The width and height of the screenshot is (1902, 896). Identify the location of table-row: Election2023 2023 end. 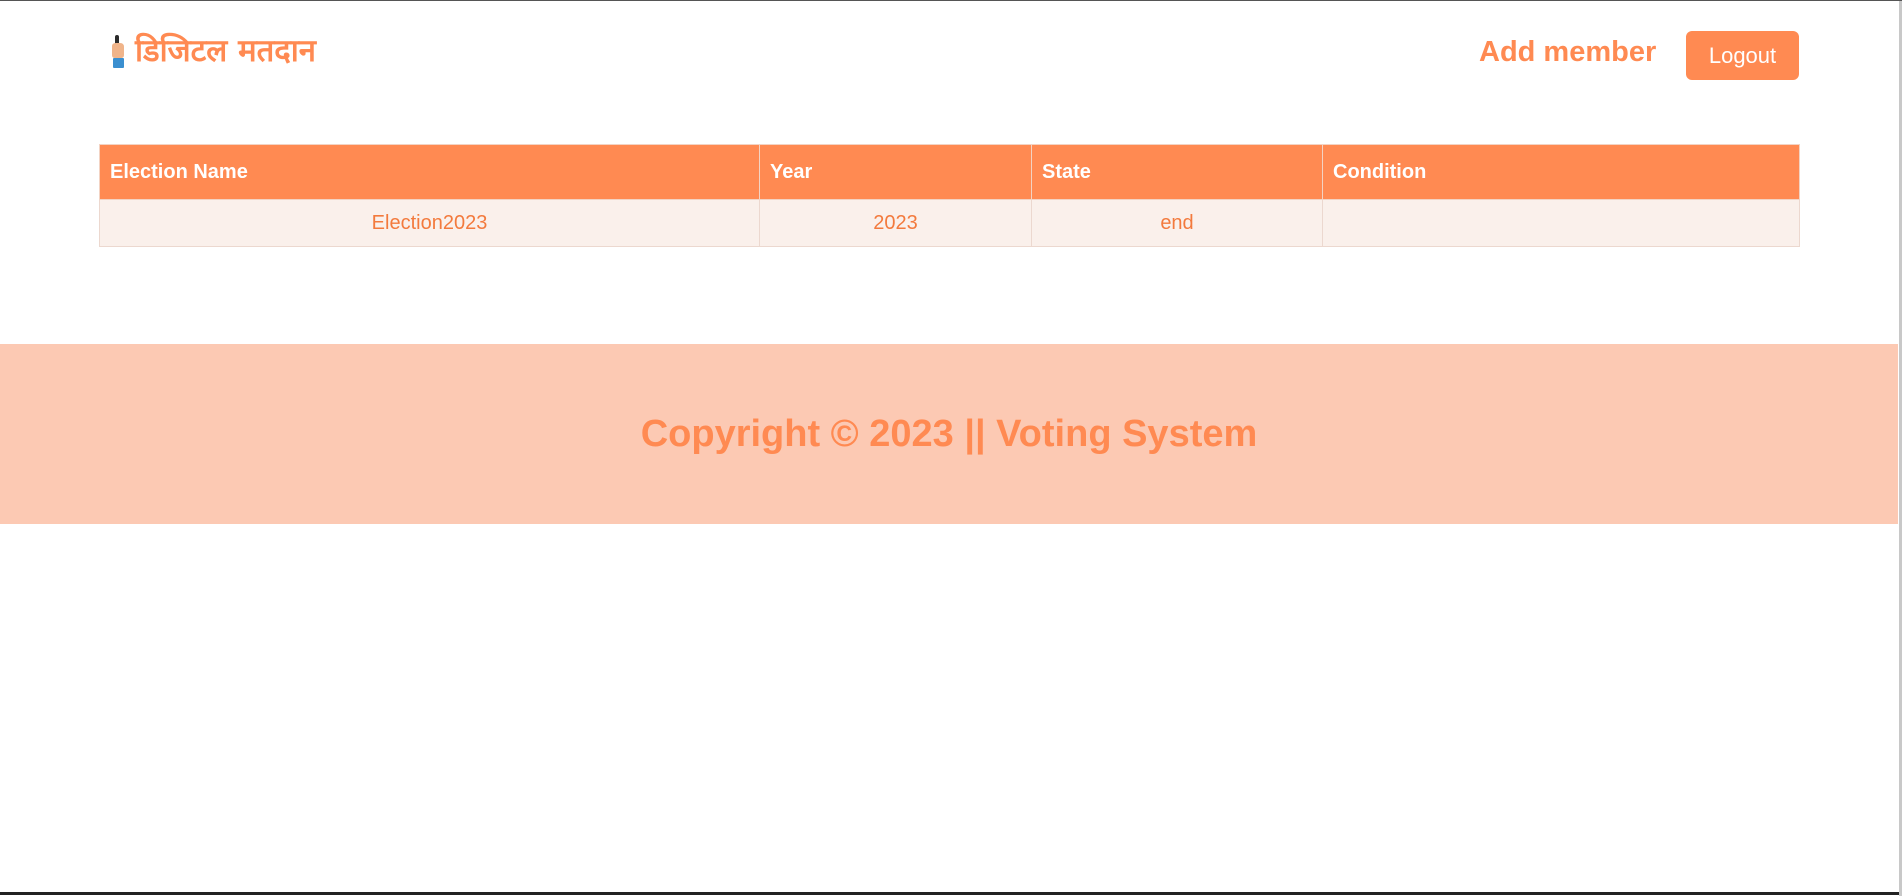
(949, 223).